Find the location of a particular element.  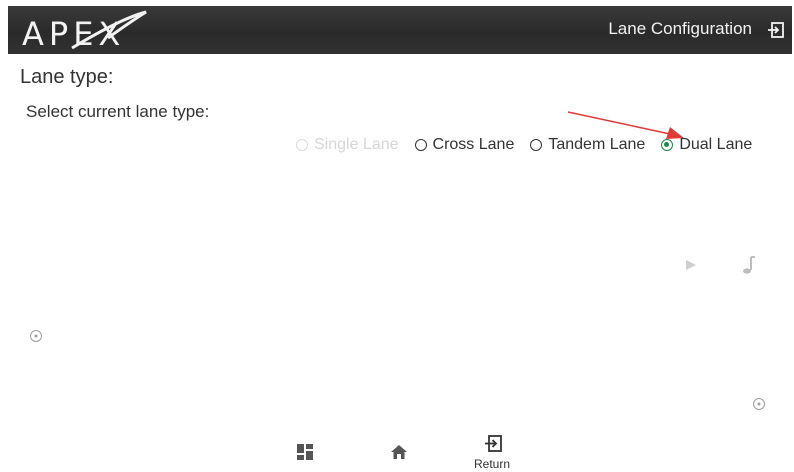

radio-tandem-lane is located at coordinates (536, 145).